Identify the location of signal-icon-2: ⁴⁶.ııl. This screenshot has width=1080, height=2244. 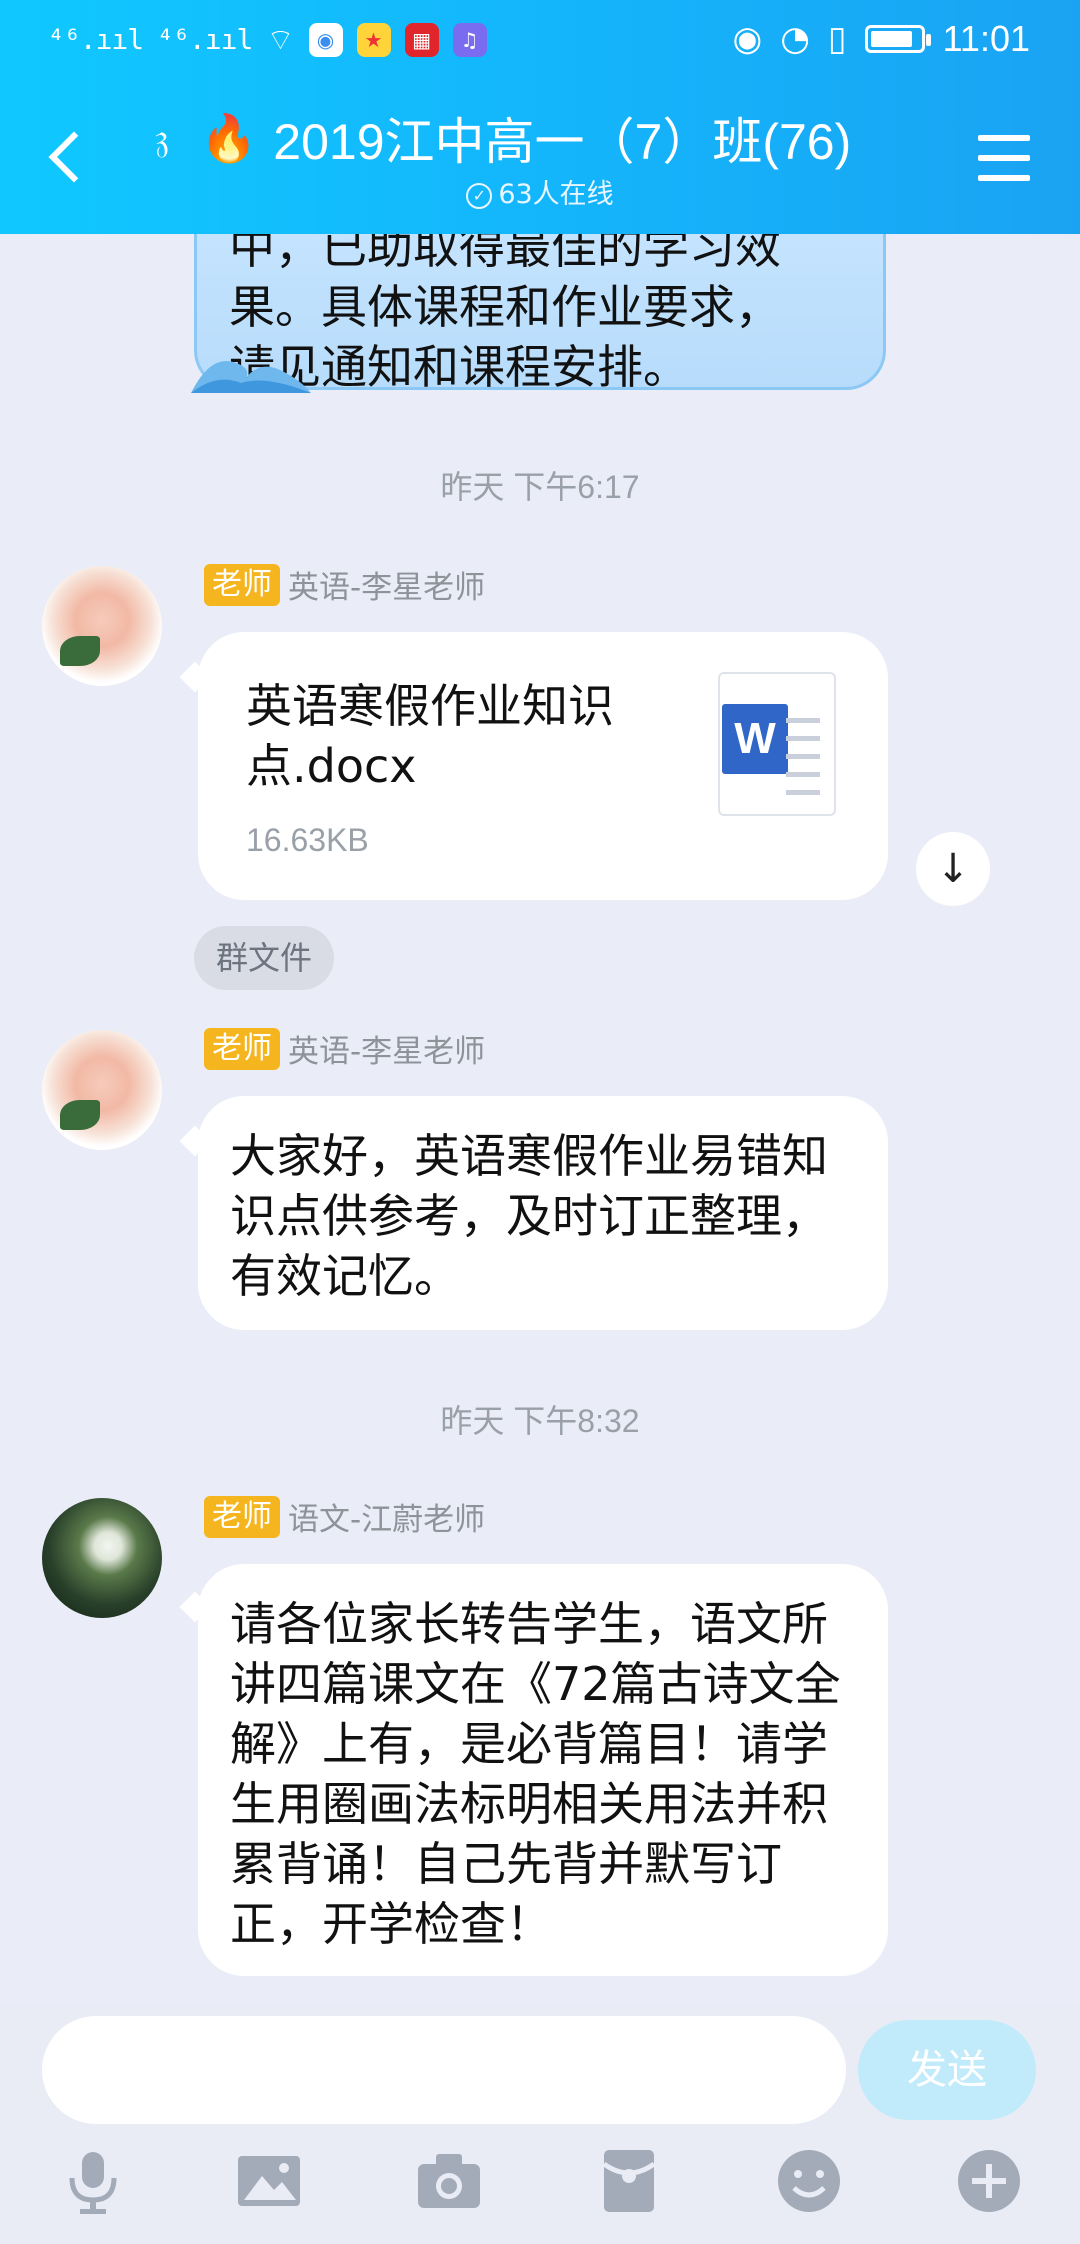
(205, 39).